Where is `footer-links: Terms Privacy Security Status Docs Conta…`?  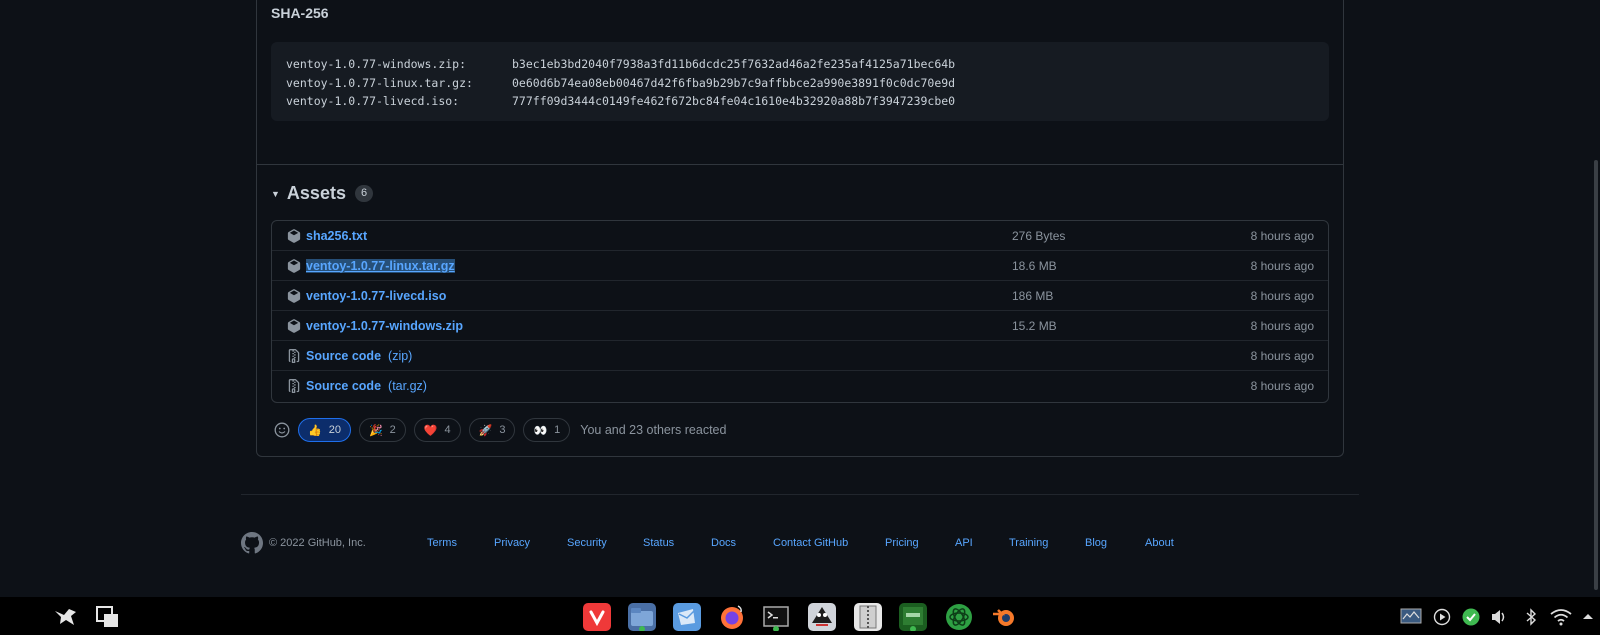 footer-links: Terms Privacy Security Status Docs Conta… is located at coordinates (800, 542).